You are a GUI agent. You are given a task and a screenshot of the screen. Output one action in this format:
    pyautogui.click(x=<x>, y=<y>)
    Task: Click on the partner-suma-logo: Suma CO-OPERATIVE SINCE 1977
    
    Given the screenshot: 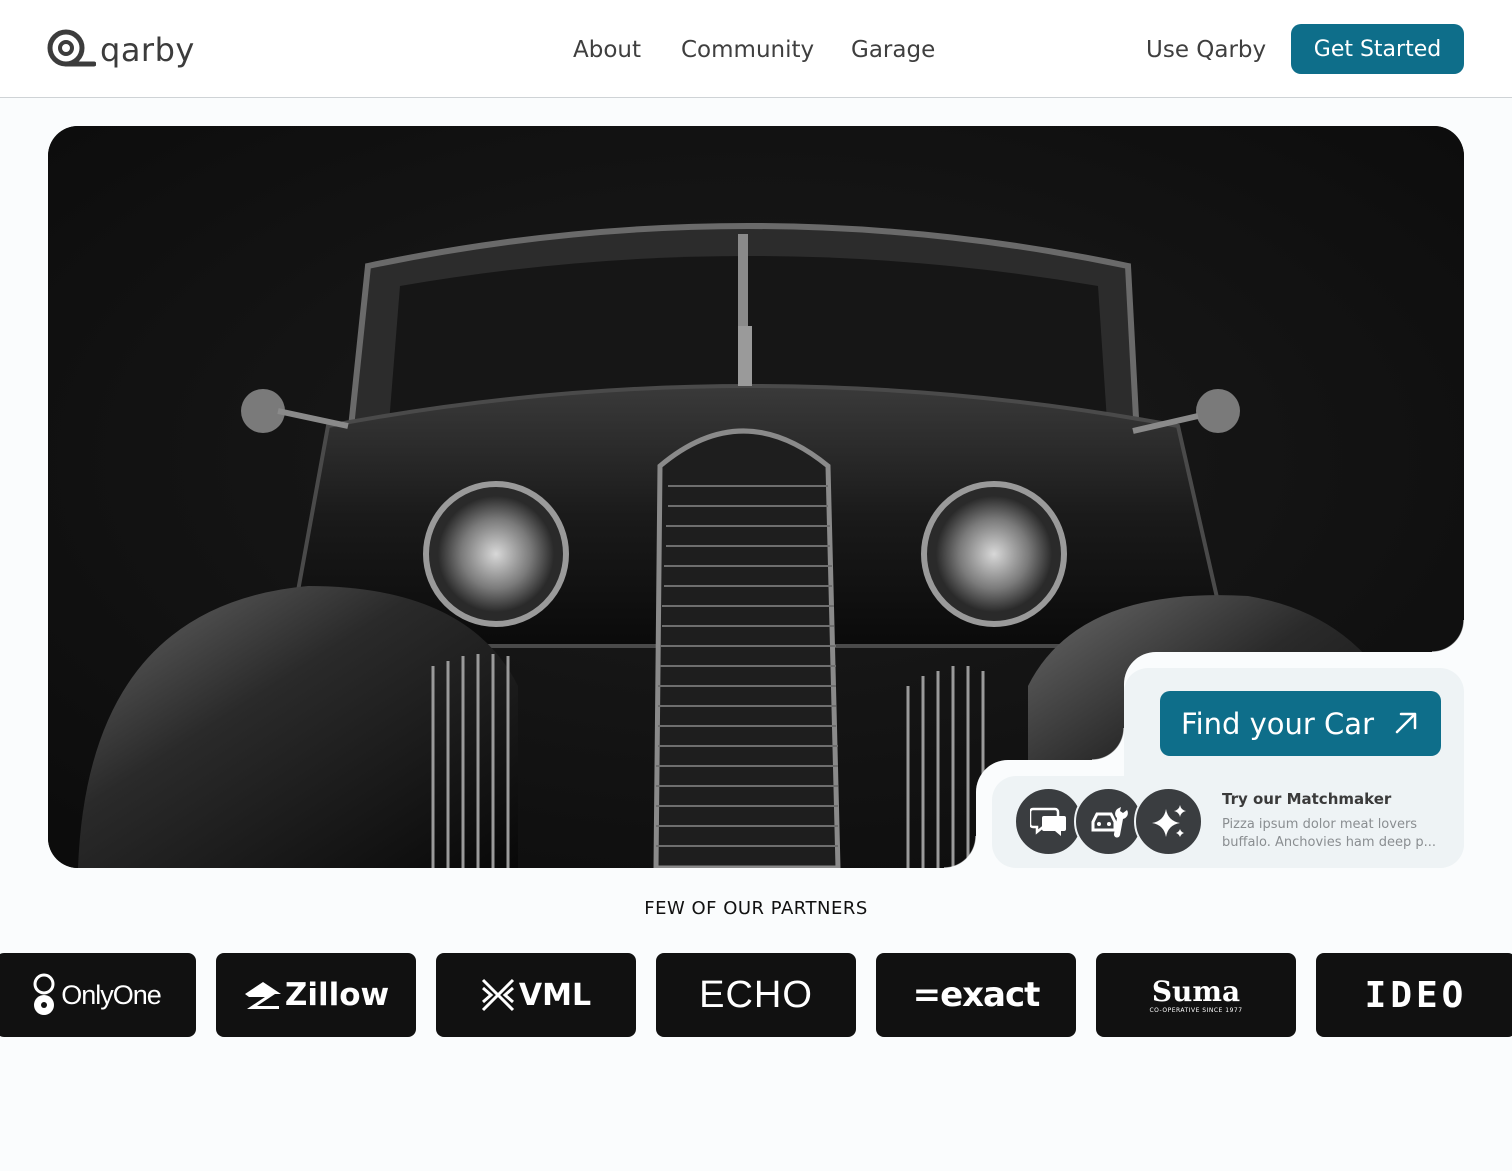 What is the action you would take?
    pyautogui.click(x=1196, y=995)
    